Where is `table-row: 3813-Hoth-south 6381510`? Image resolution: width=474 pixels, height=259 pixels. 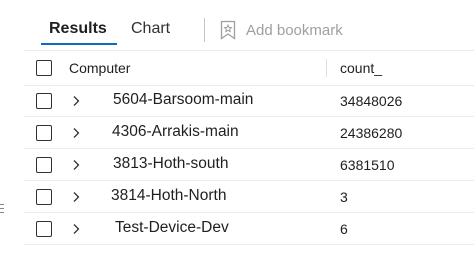
table-row: 3813-Hoth-south 6381510 is located at coordinates (249, 165).